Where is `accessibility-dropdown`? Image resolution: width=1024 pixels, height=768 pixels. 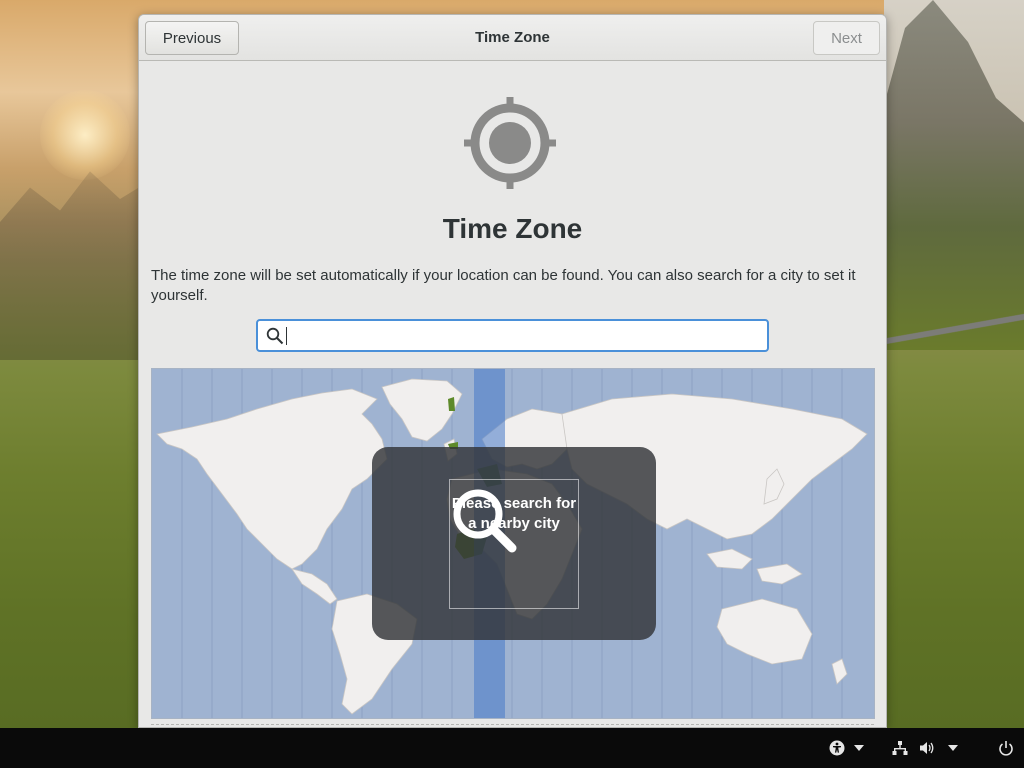 accessibility-dropdown is located at coordinates (859, 748).